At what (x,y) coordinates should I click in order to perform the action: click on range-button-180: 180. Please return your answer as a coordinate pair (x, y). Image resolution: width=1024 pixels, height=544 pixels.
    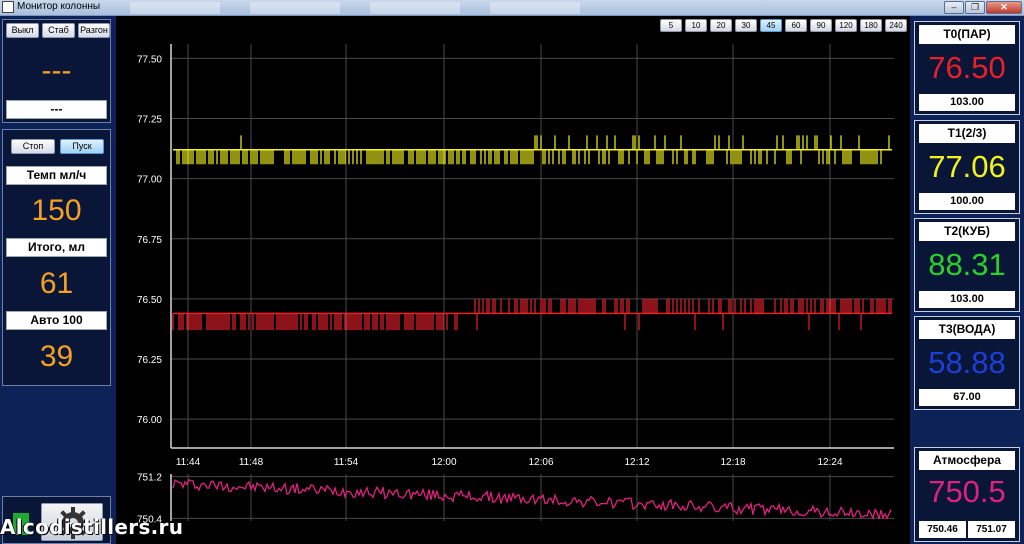
    Looking at the image, I should click on (871, 25).